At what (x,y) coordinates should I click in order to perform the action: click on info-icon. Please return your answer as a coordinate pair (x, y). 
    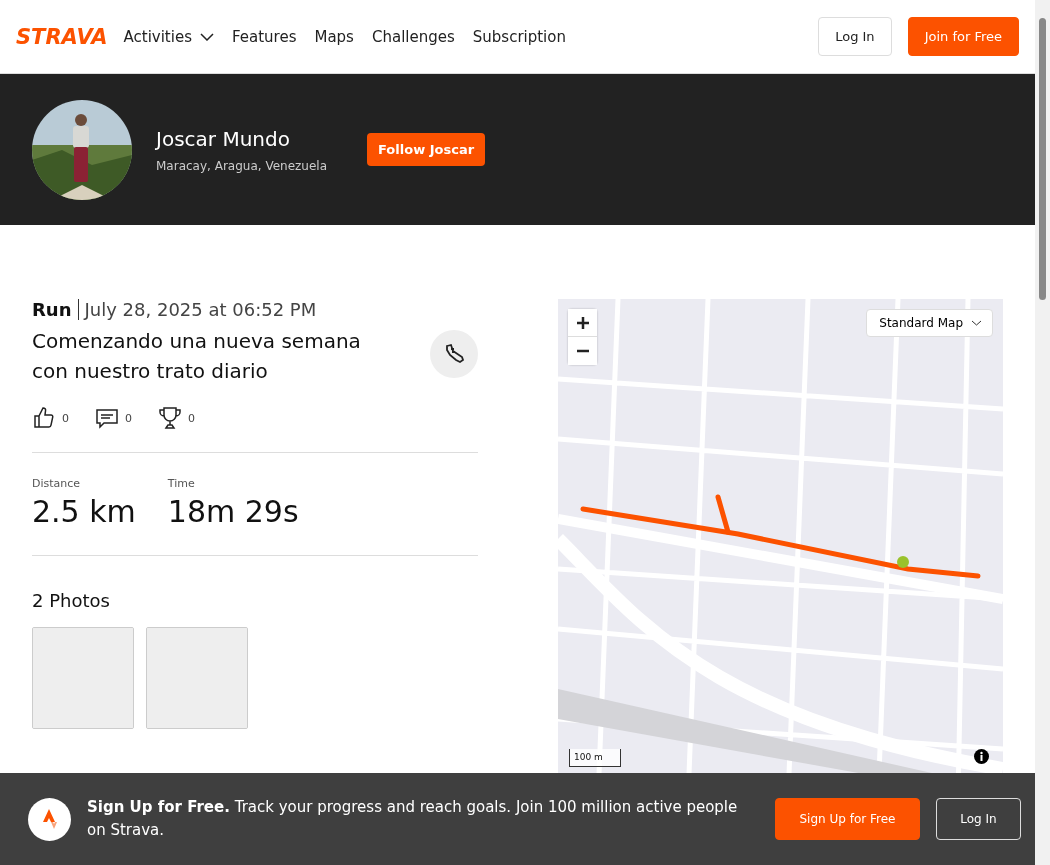
    Looking at the image, I should click on (981, 756).